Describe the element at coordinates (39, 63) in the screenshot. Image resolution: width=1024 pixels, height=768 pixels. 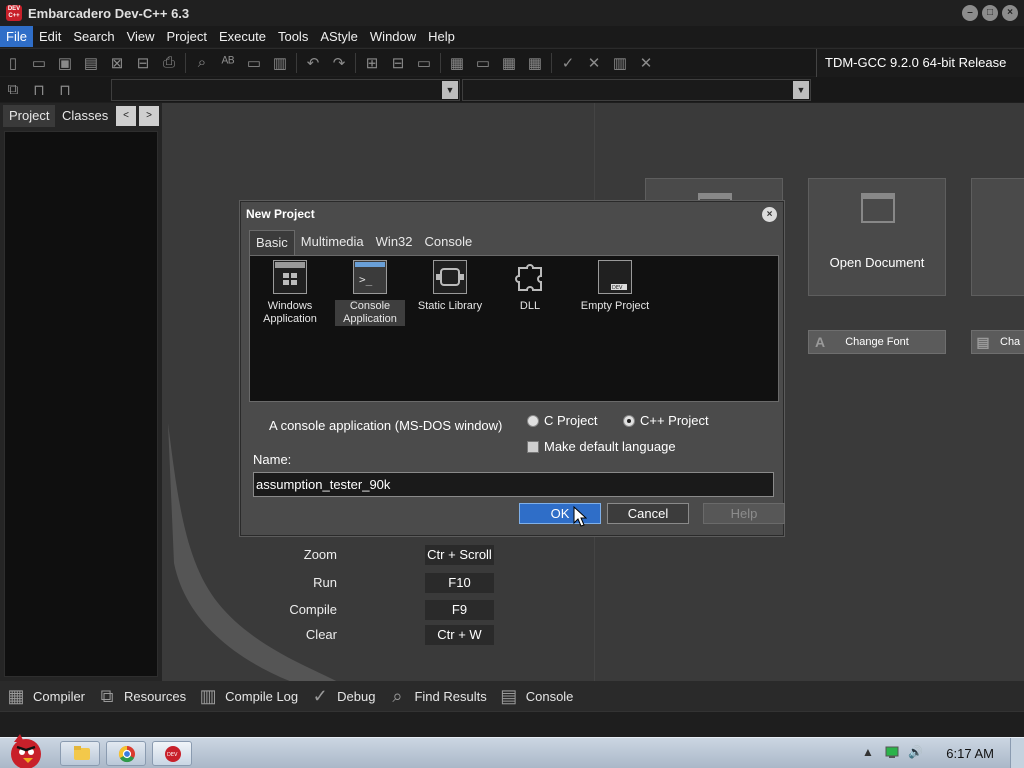
I see `open-folder-icon: ▭` at that location.